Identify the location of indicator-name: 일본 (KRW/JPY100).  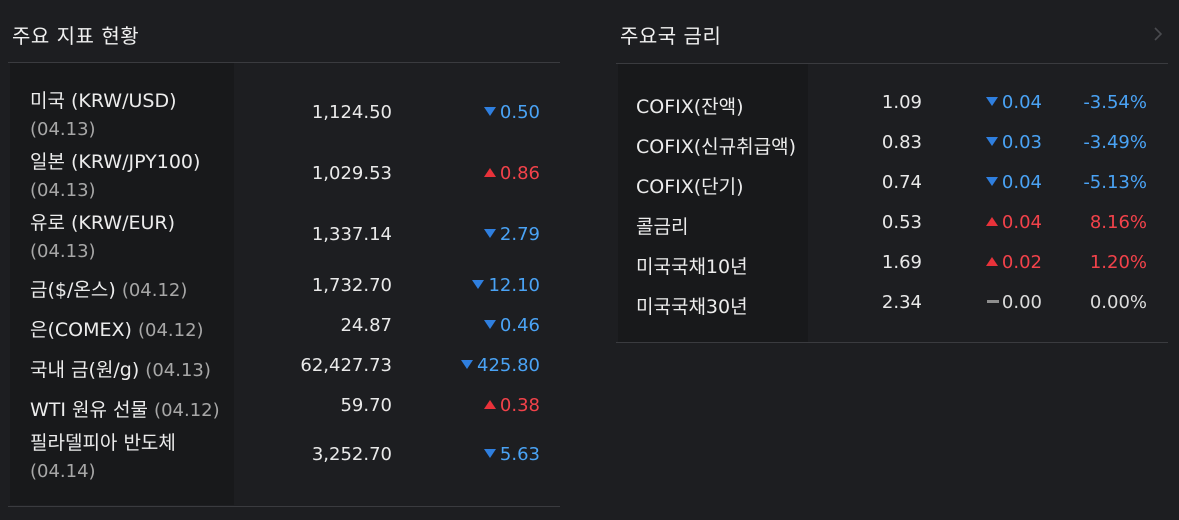
(115, 162).